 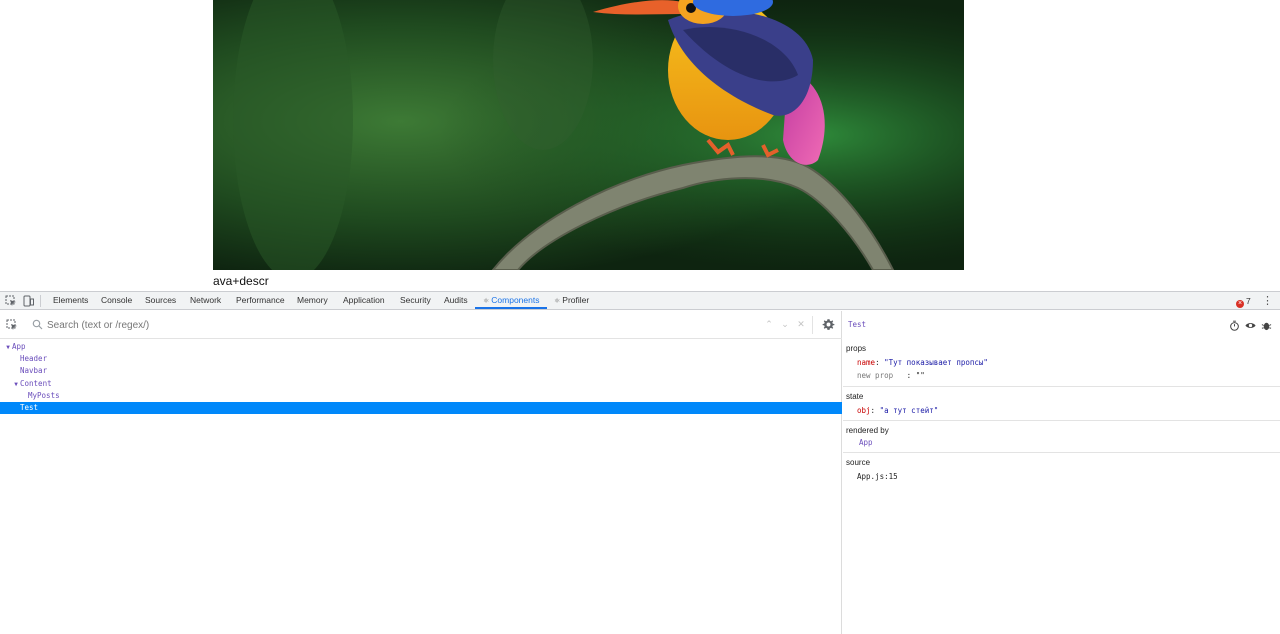 I want to click on props-heading: props, so click(x=856, y=348).